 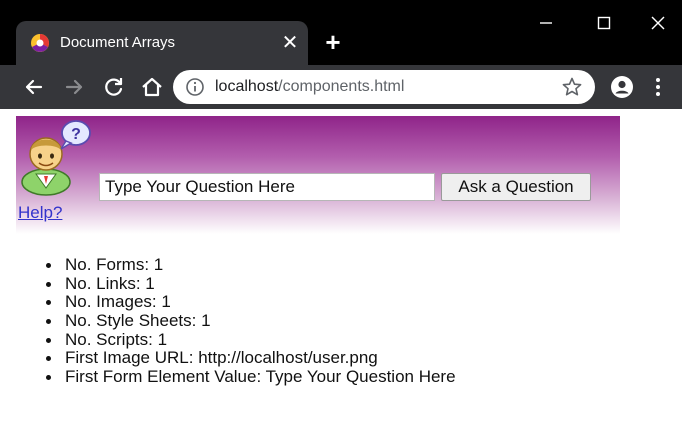 What do you see at coordinates (247, 340) in the screenshot?
I see `list-item: No. Scripts: 1` at bounding box center [247, 340].